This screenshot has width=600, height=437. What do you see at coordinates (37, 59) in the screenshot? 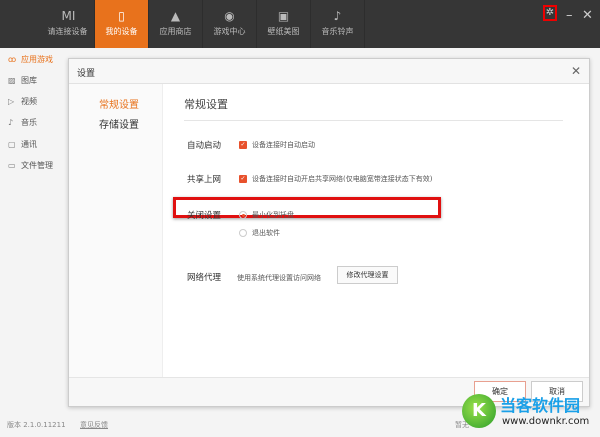
I see `sidebar-label: 应用游戏` at bounding box center [37, 59].